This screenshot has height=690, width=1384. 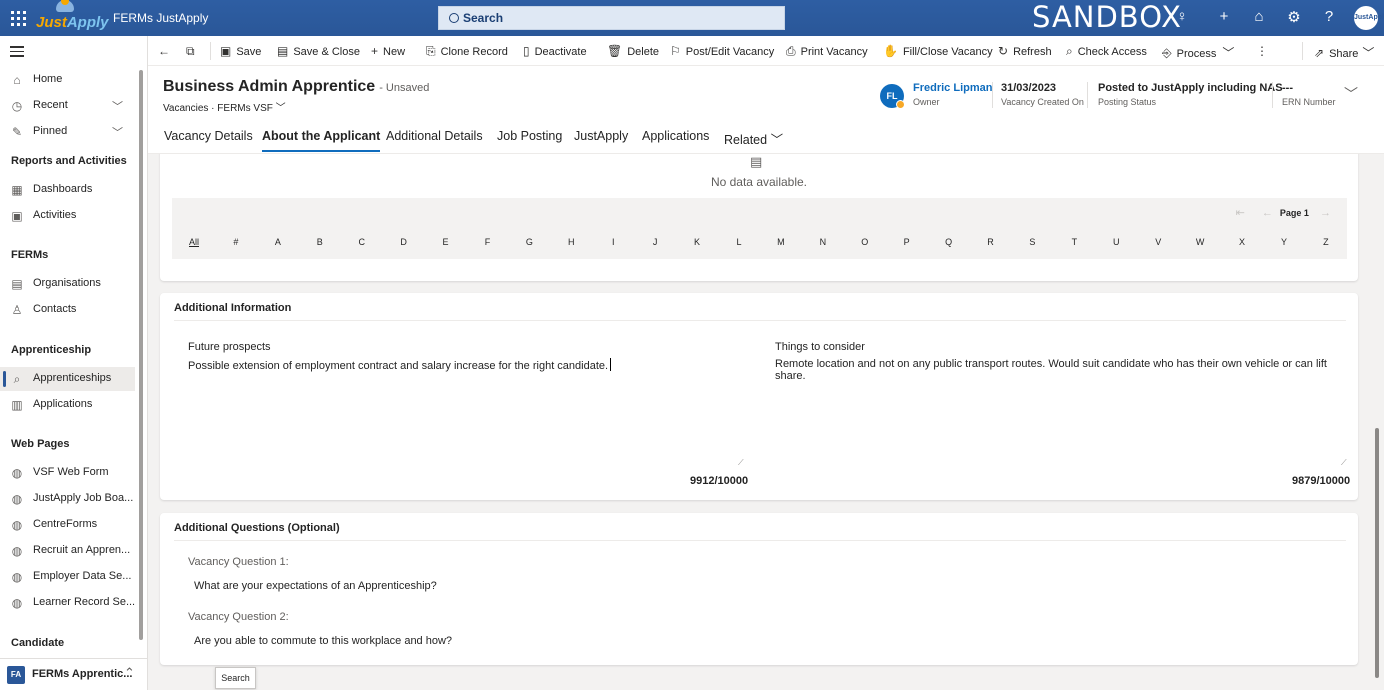 What do you see at coordinates (226, 51) in the screenshot?
I see `save-icon: ▣` at bounding box center [226, 51].